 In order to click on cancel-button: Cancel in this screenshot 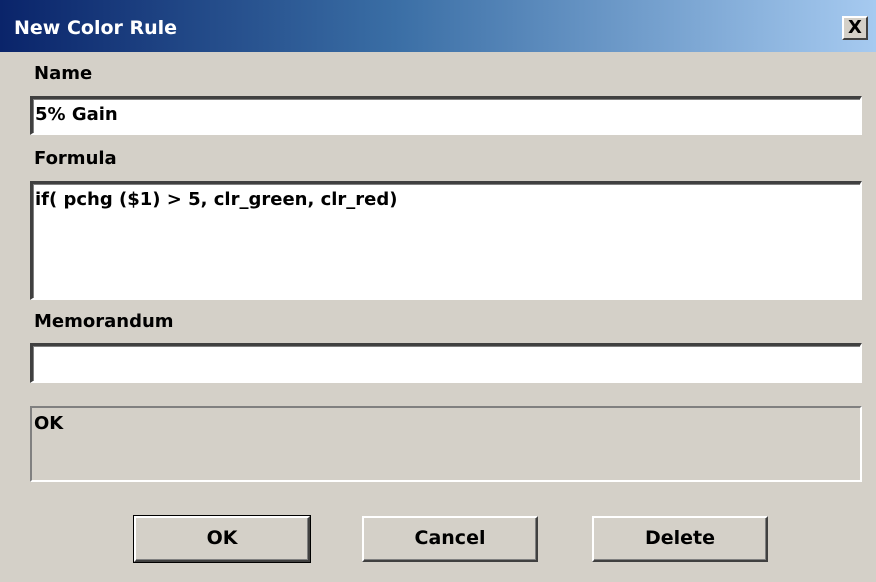, I will do `click(450, 539)`.